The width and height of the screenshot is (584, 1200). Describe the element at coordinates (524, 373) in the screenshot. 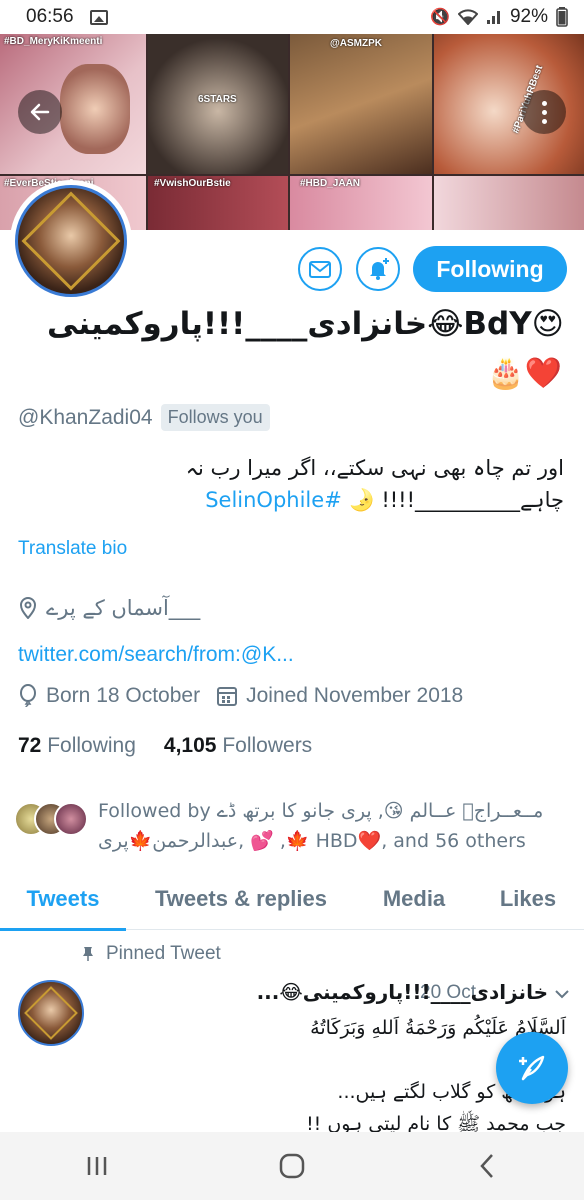

I see `display-name-emoji: 🎂❤️` at that location.